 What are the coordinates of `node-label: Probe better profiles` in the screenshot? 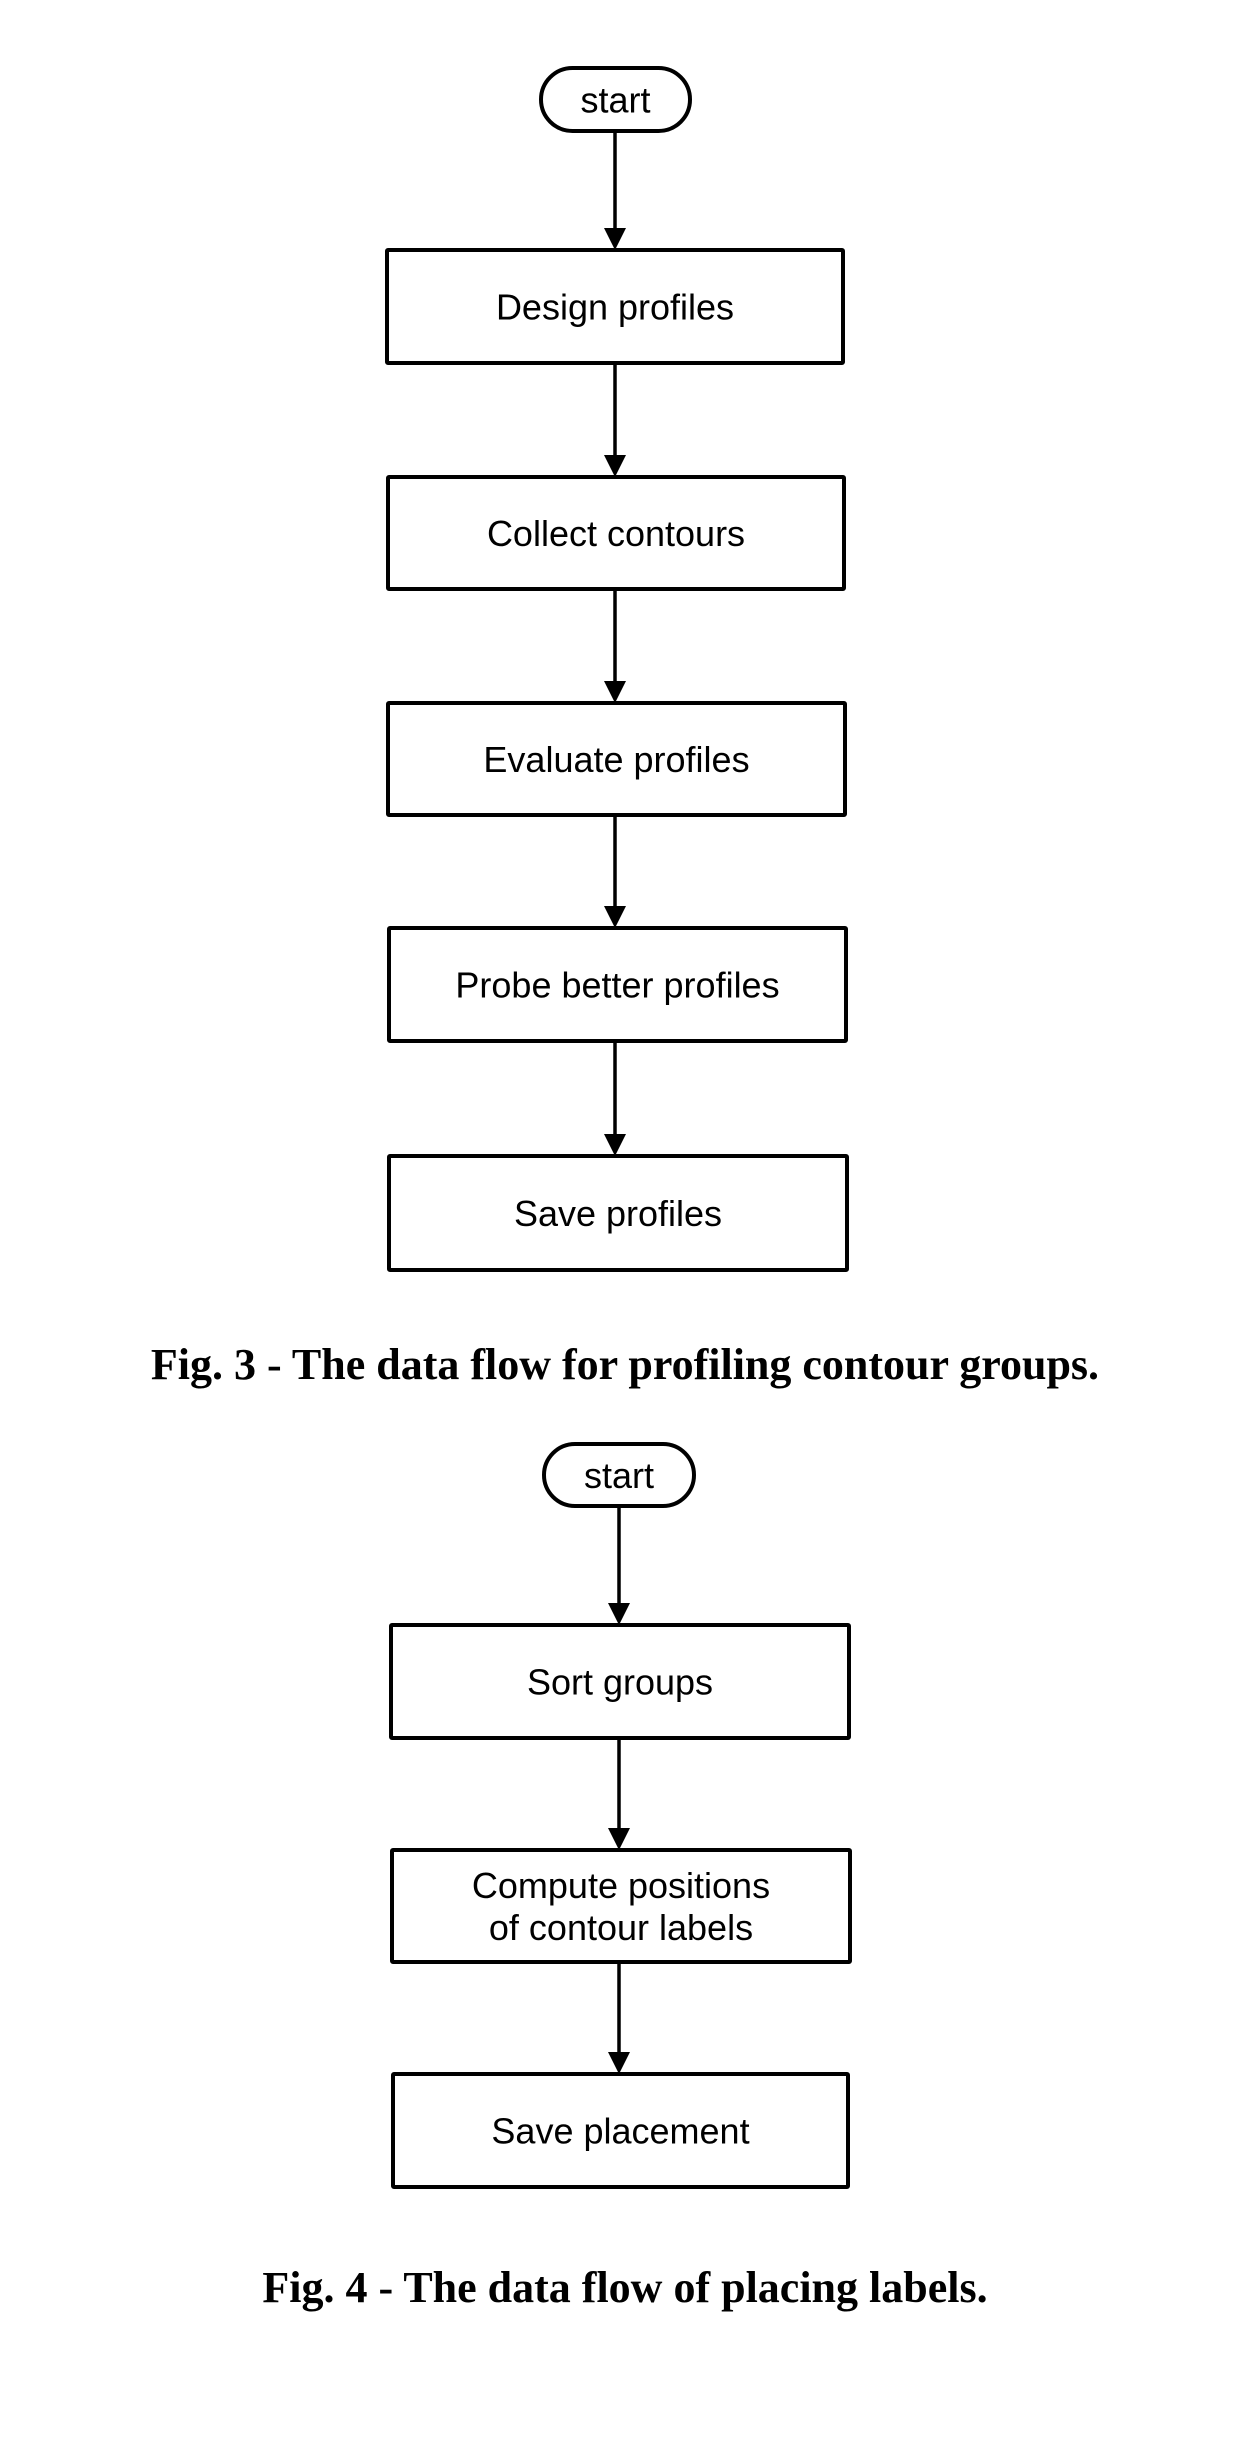 It's located at (617, 985).